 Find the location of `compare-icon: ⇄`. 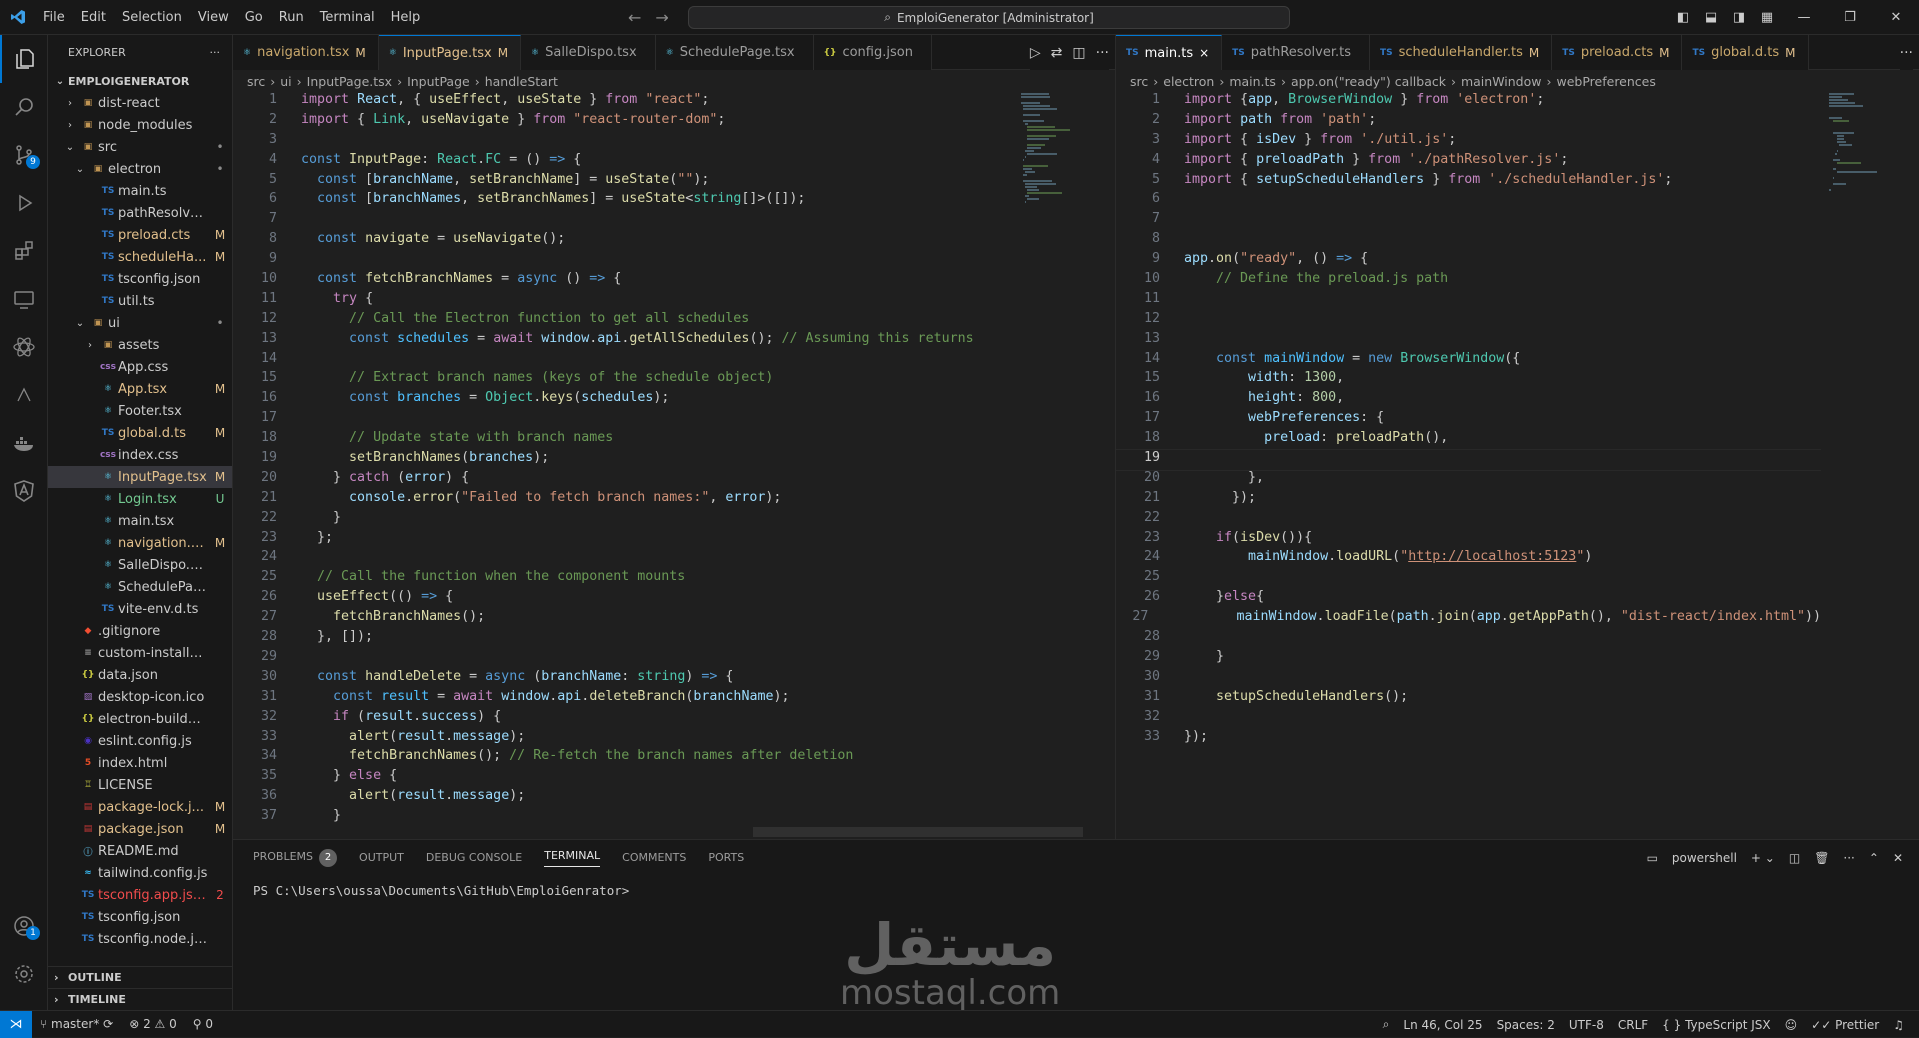

compare-icon: ⇄ is located at coordinates (1057, 53).